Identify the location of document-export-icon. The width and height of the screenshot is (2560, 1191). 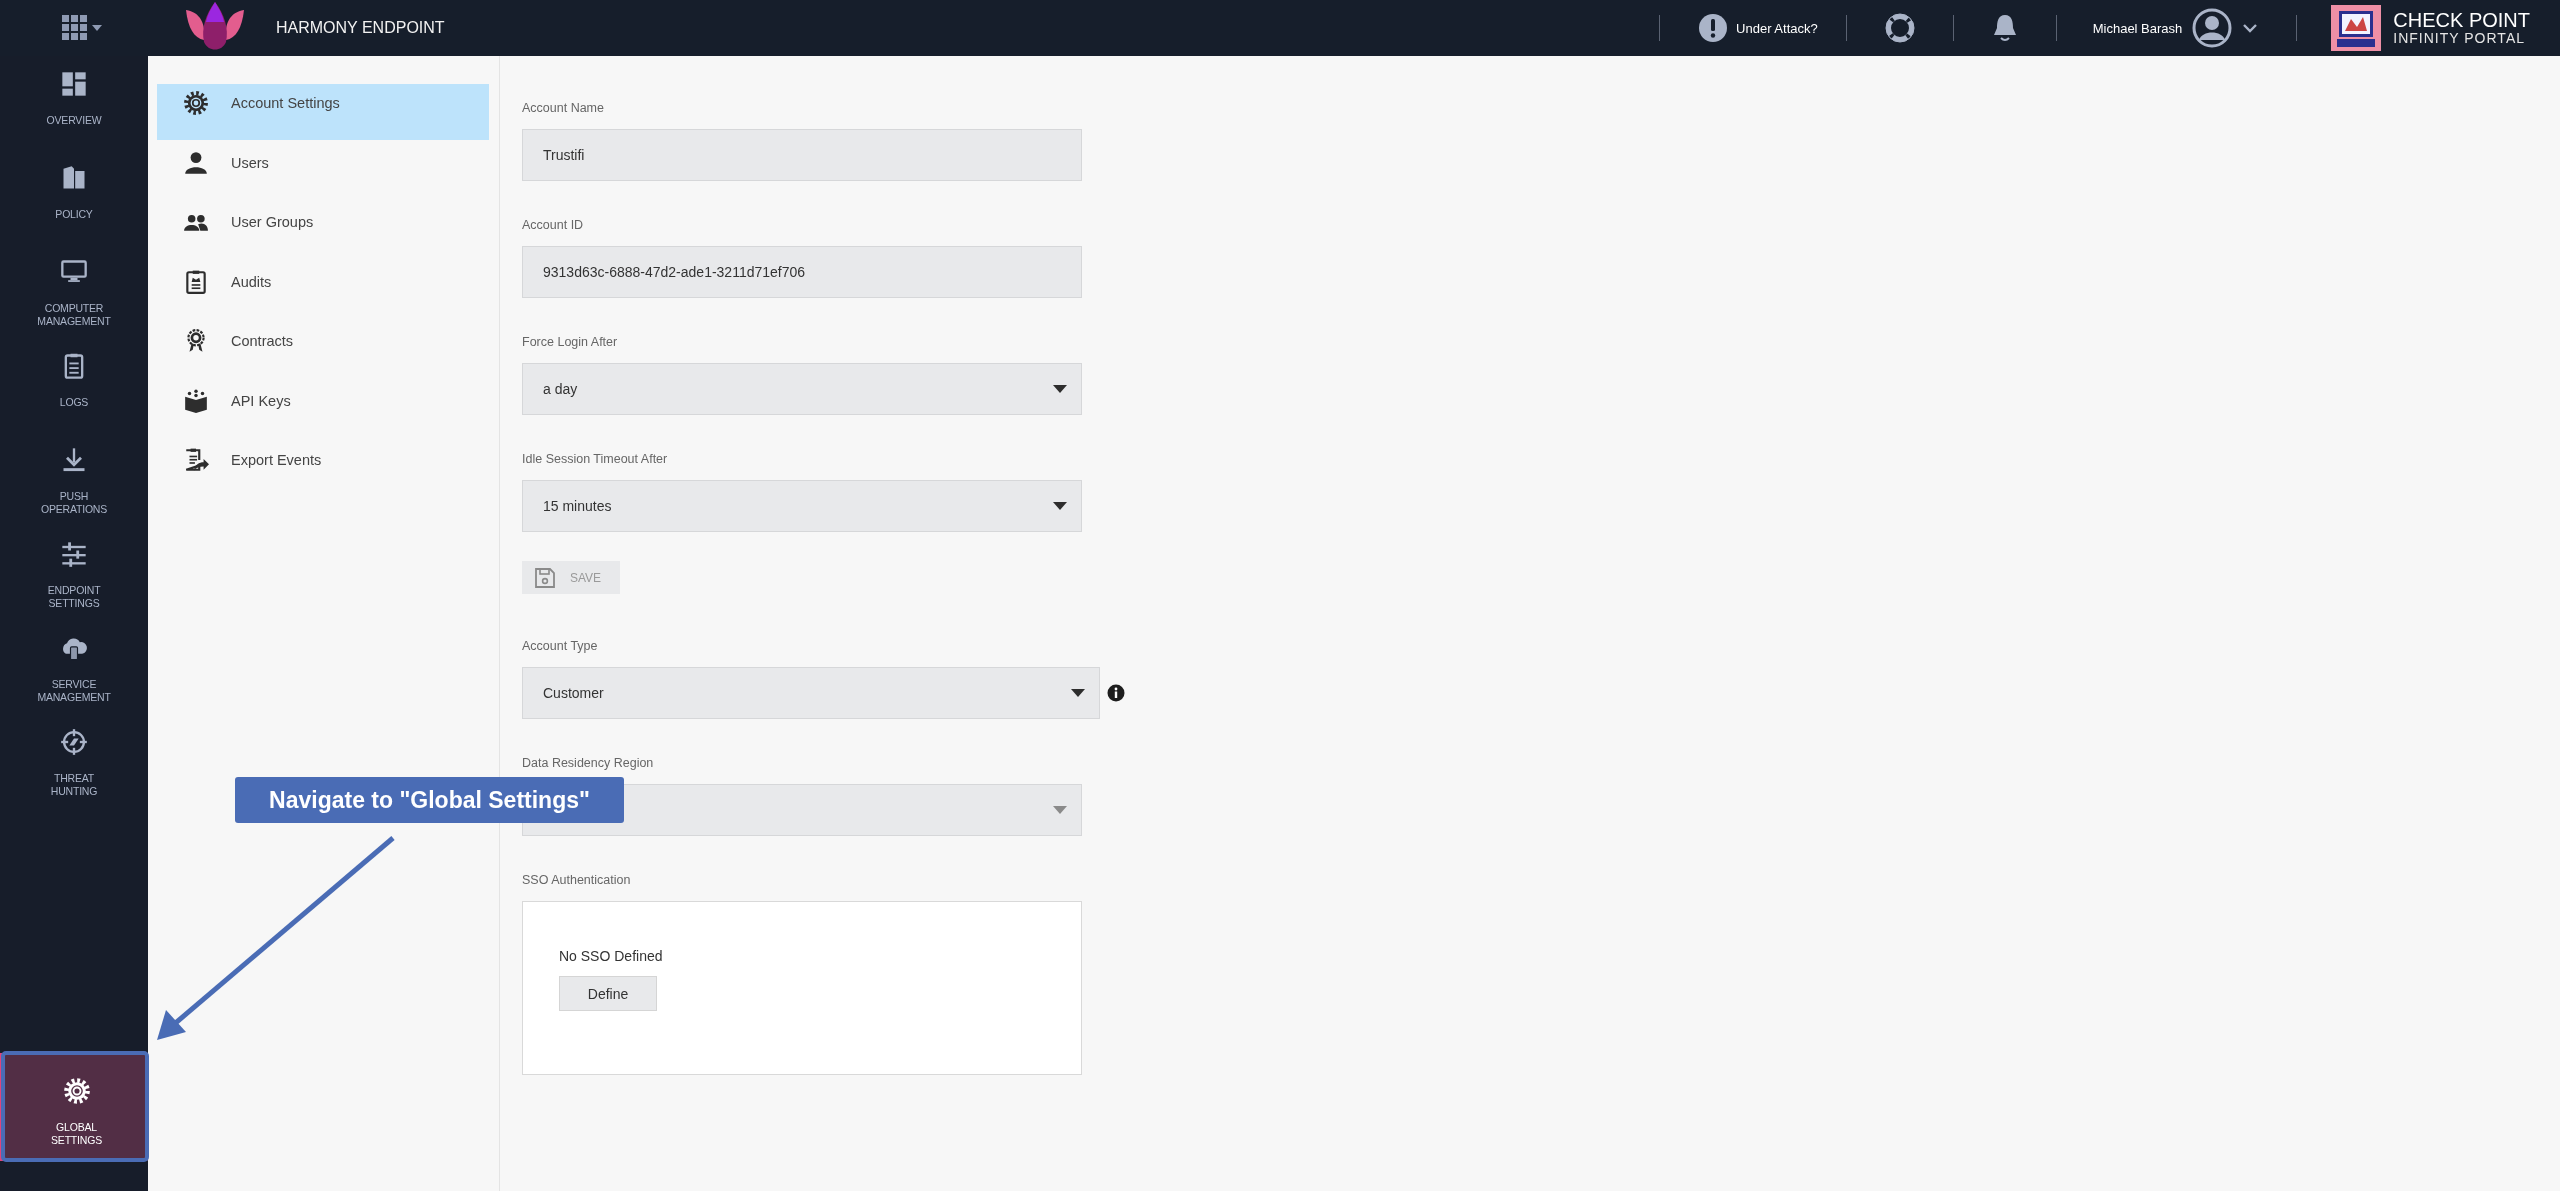
(196, 460).